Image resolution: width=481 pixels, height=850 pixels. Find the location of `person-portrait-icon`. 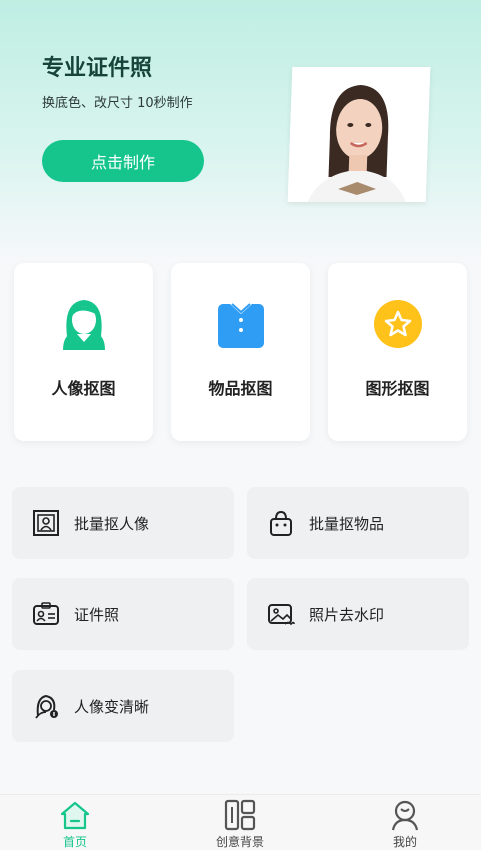

person-portrait-icon is located at coordinates (84, 324).